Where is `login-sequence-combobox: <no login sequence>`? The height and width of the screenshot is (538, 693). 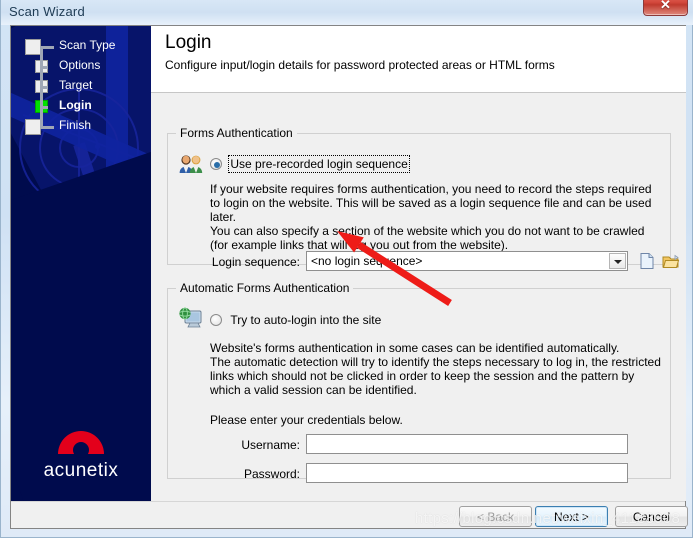
login-sequence-combobox: <no login sequence> is located at coordinates (467, 261).